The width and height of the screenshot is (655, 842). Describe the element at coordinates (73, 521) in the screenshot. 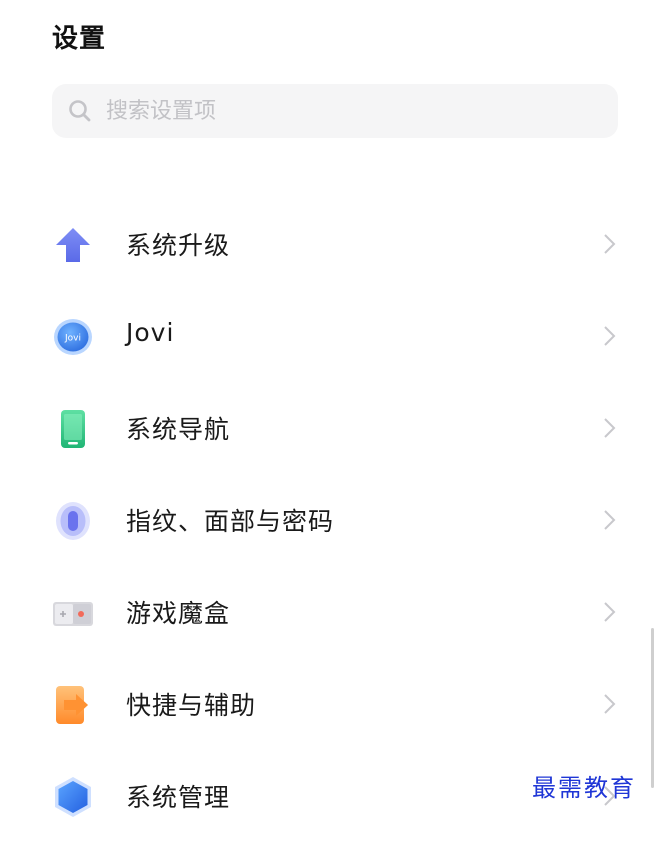

I see `fingerprint-icon` at that location.